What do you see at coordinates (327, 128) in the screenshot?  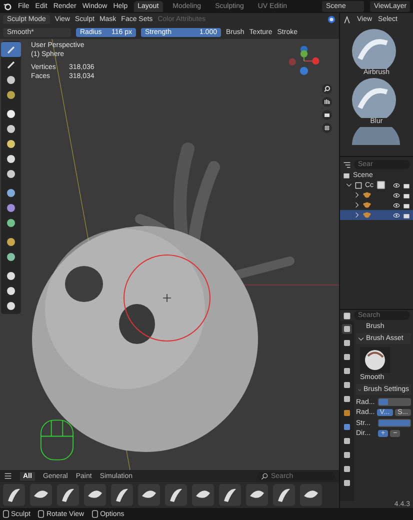 I see `grid-icon` at bounding box center [327, 128].